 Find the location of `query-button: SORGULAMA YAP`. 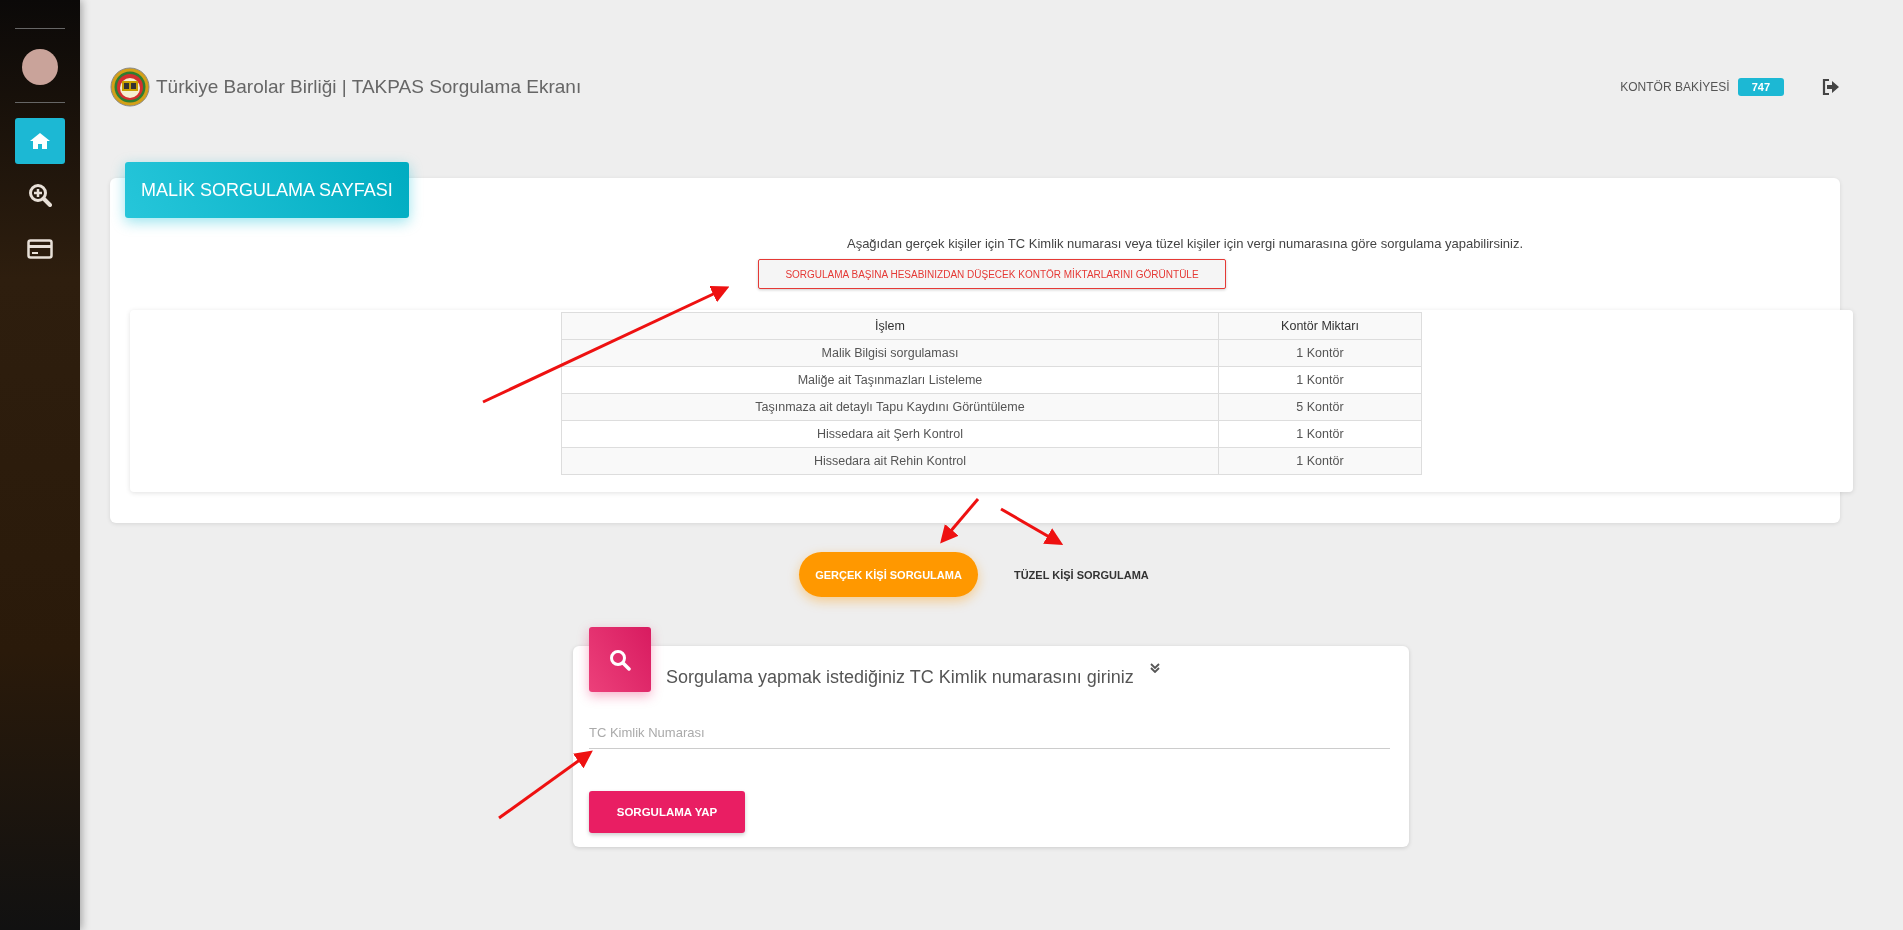

query-button: SORGULAMA YAP is located at coordinates (667, 812).